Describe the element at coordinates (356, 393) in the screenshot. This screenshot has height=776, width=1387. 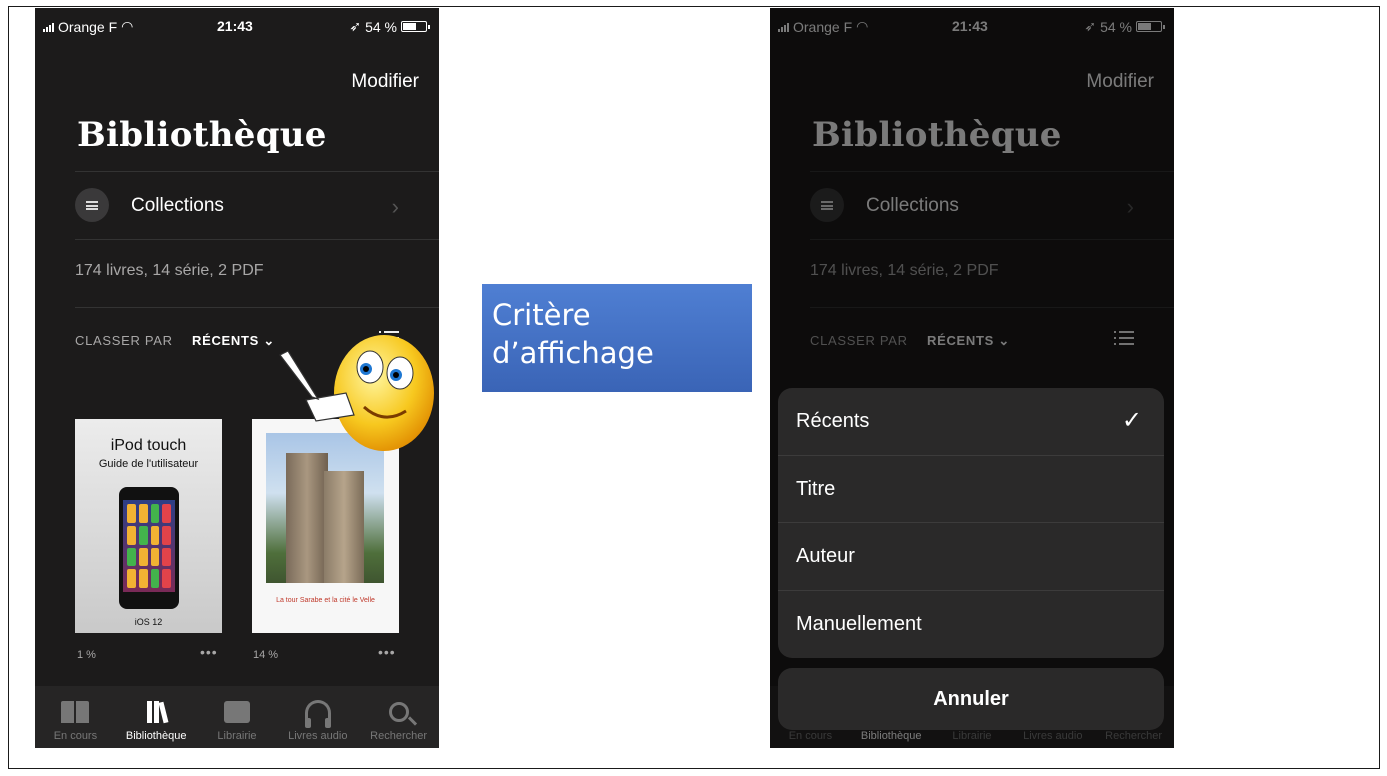
I see `pointing-emoji-icon` at that location.